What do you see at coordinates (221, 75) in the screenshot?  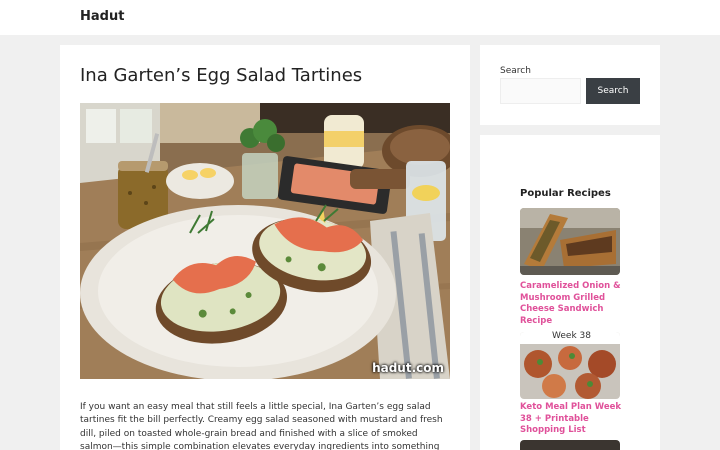 I see `post-title: Ina Garten’s Egg Salad Tartines` at bounding box center [221, 75].